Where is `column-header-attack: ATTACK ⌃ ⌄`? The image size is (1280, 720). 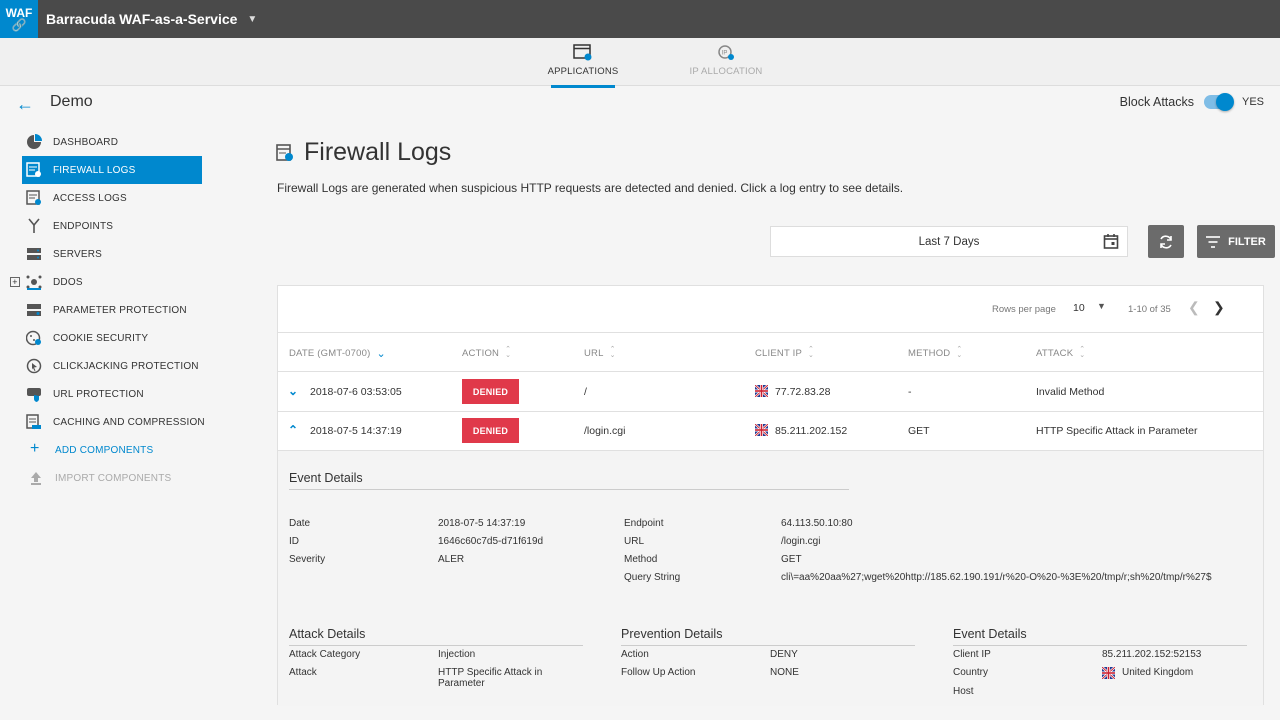 column-header-attack: ATTACK ⌃ ⌄ is located at coordinates (1060, 352).